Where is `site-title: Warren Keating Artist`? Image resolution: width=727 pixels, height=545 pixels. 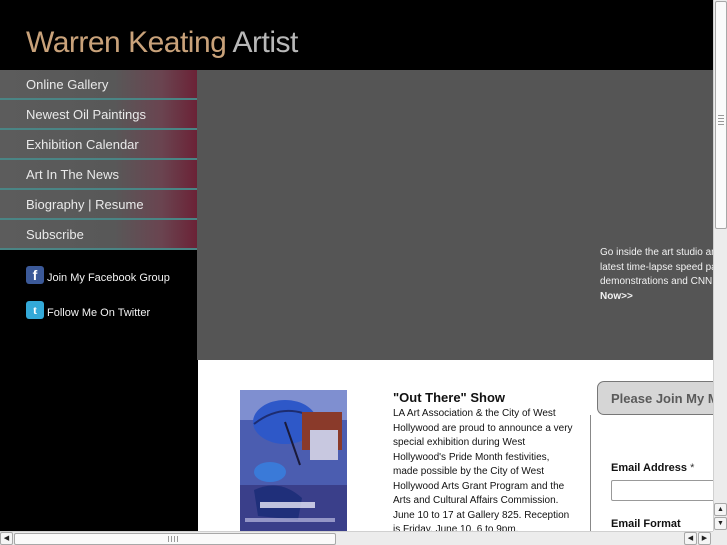 site-title: Warren Keating Artist is located at coordinates (162, 43).